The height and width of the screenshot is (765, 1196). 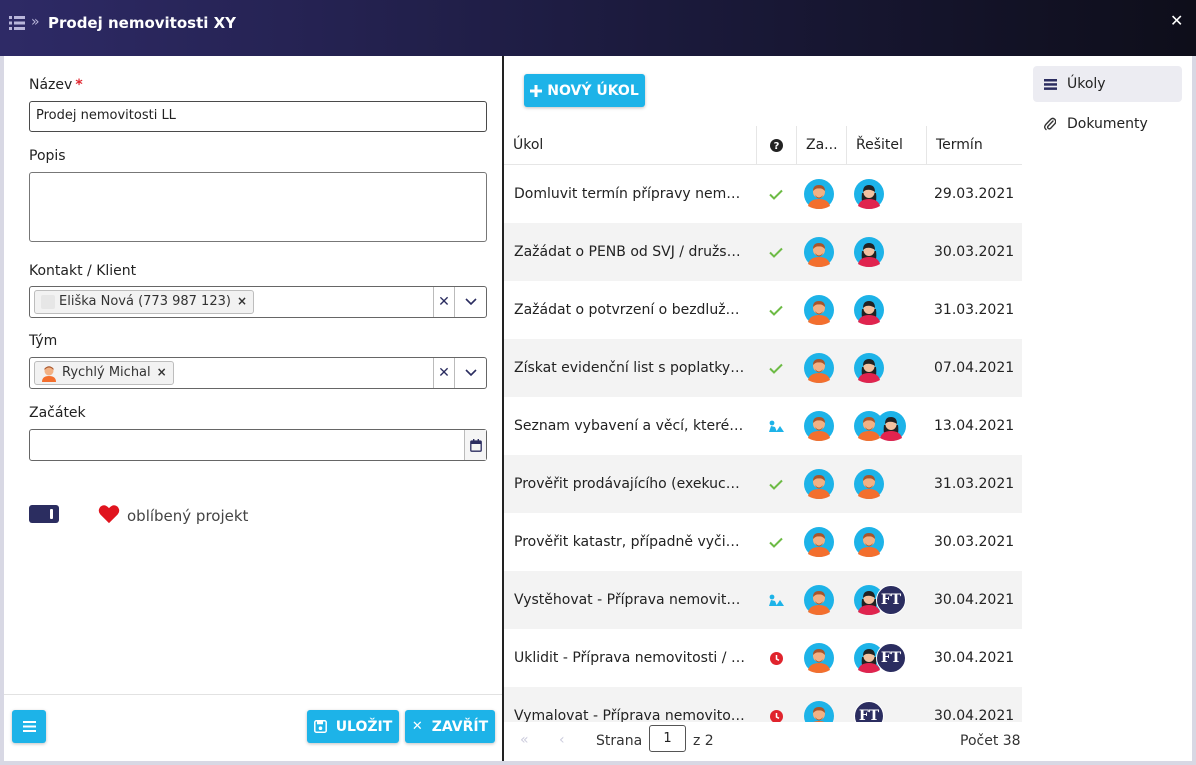 What do you see at coordinates (258, 302) in the screenshot?
I see `contact-select: Eliška Nová (773 987 123) × ✕` at bounding box center [258, 302].